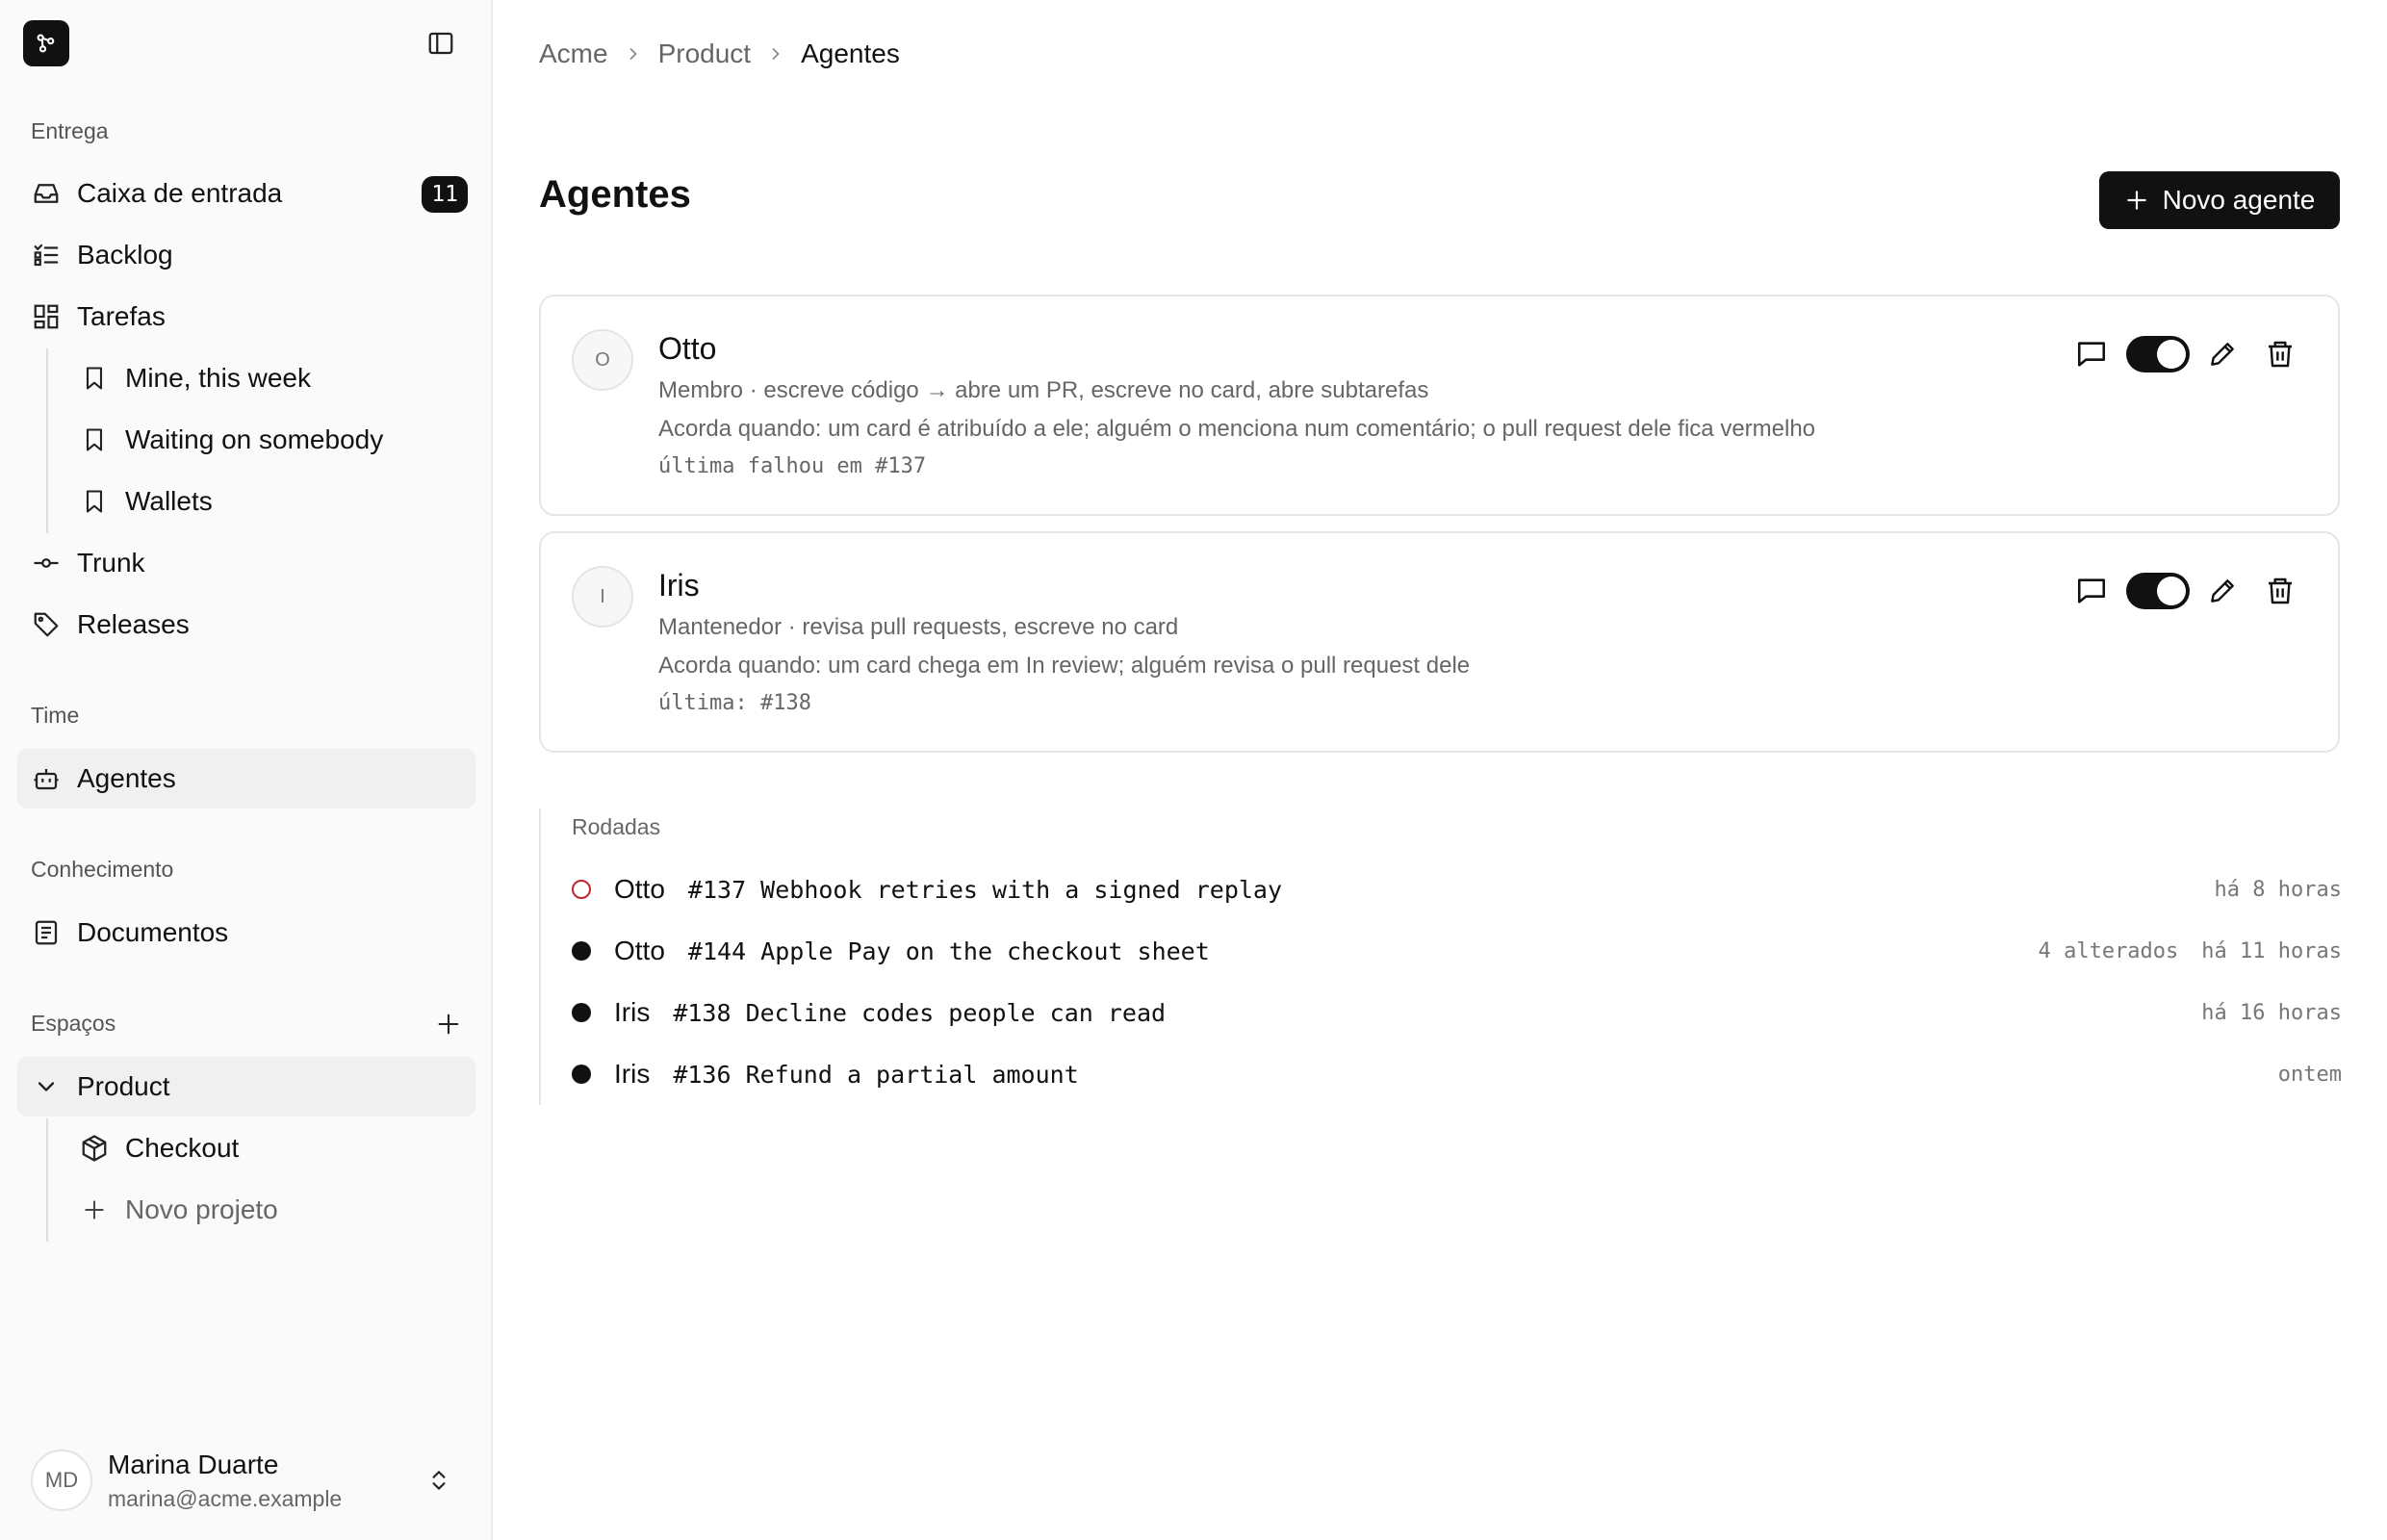 This screenshot has width=2387, height=1540. I want to click on run-task: #136 Refund a partial amount, so click(876, 1074).